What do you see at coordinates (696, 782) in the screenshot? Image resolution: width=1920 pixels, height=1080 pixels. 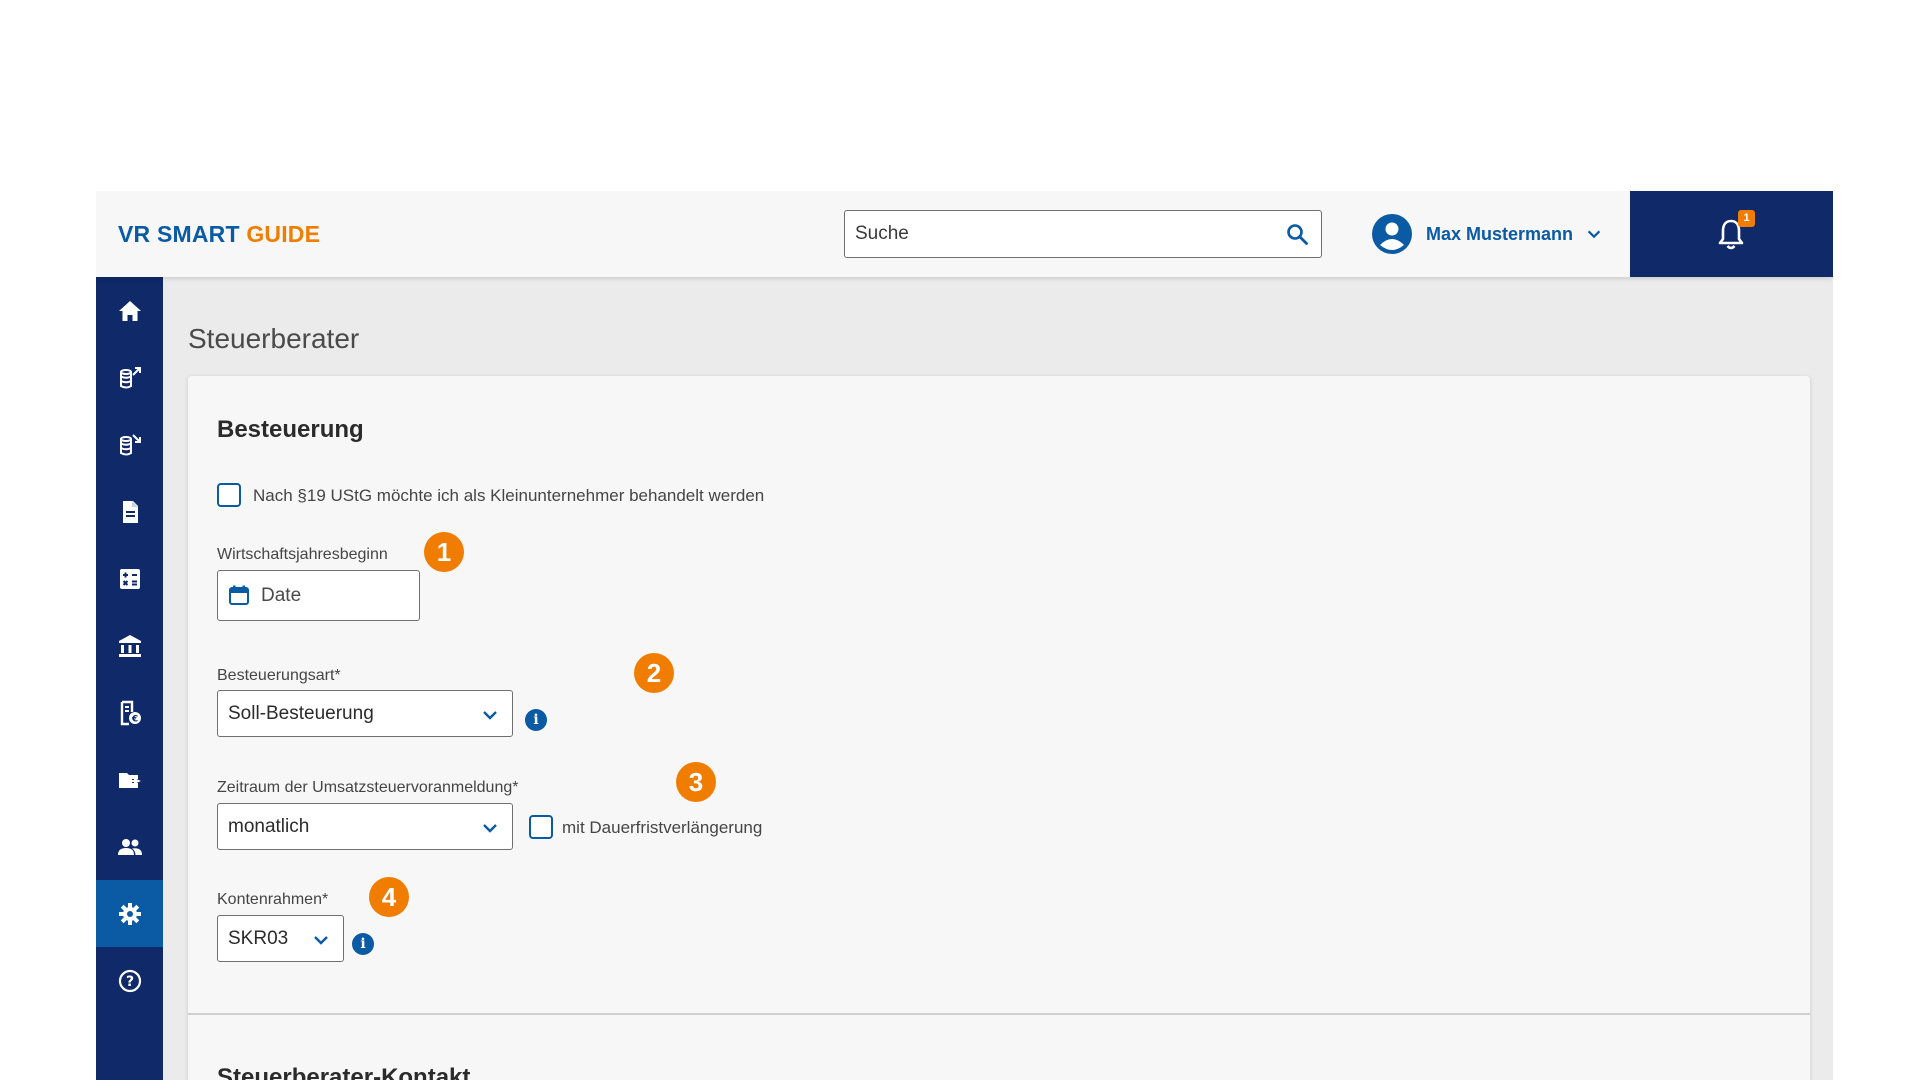 I see `marker-3: 3` at bounding box center [696, 782].